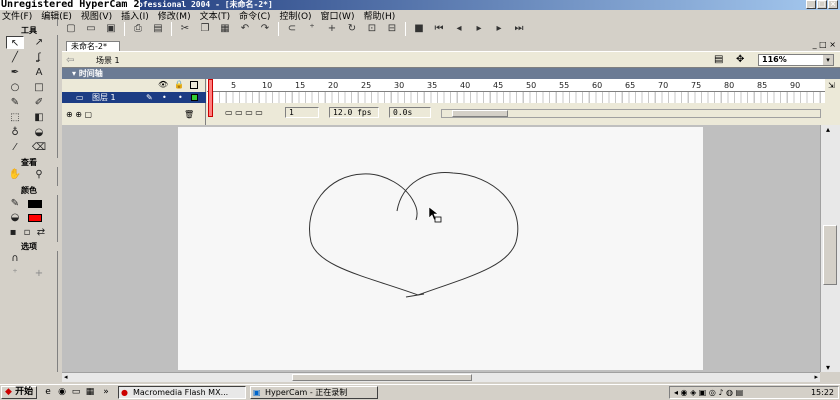 This screenshot has height=400, width=840. Describe the element at coordinates (91, 29) in the screenshot. I see `open-folder-icon: ▭` at that location.